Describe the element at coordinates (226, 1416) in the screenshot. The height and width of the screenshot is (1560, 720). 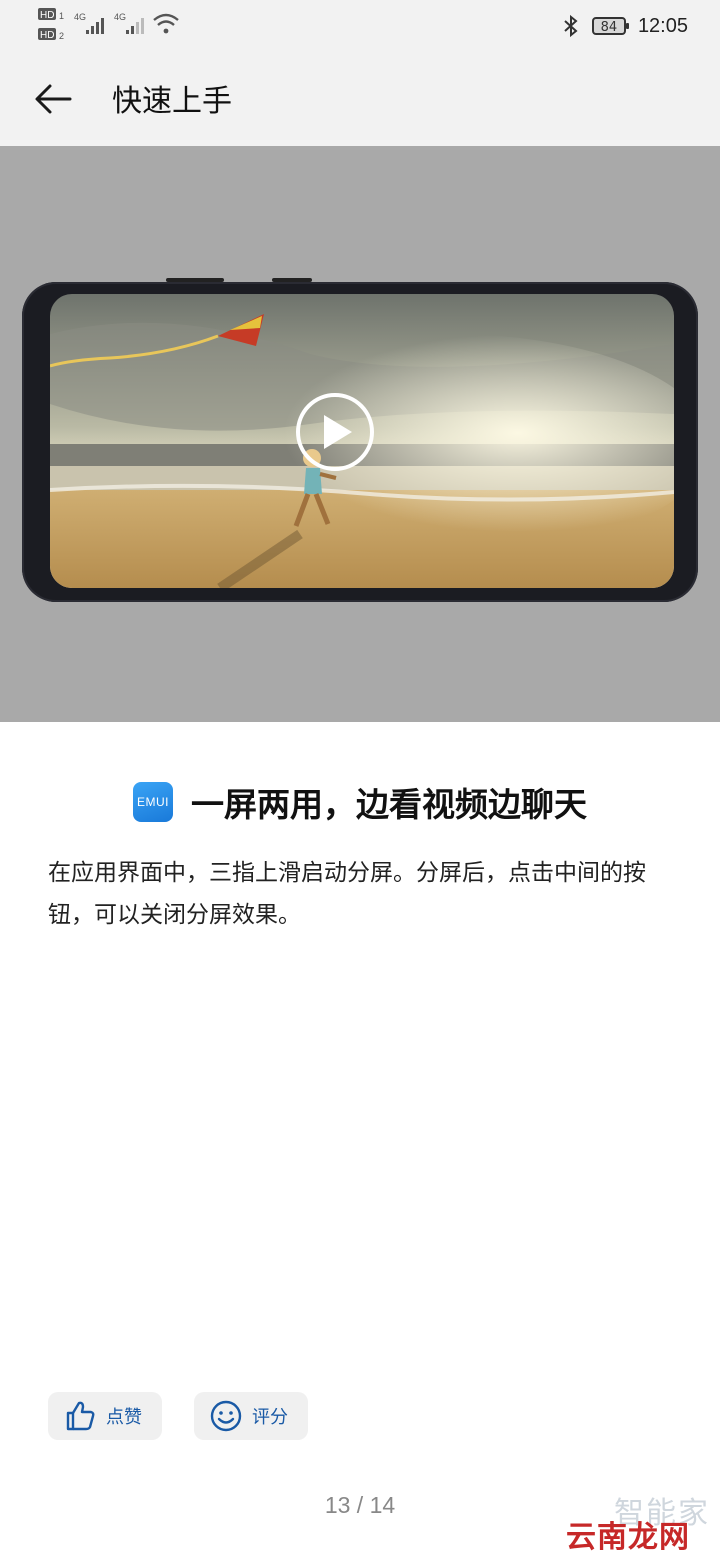
I see `smiley-icon` at that location.